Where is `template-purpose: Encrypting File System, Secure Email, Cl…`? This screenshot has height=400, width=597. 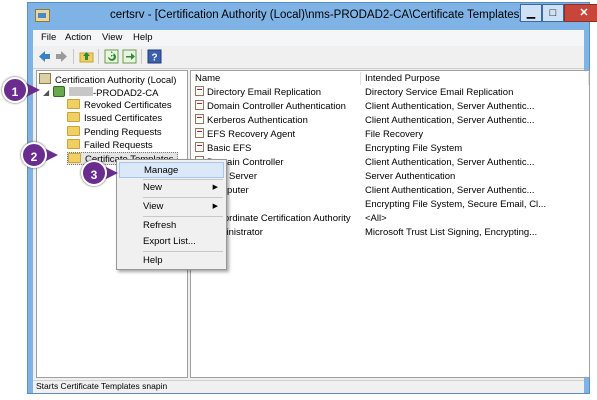 template-purpose: Encrypting File System, Secure Email, Cl… is located at coordinates (456, 204).